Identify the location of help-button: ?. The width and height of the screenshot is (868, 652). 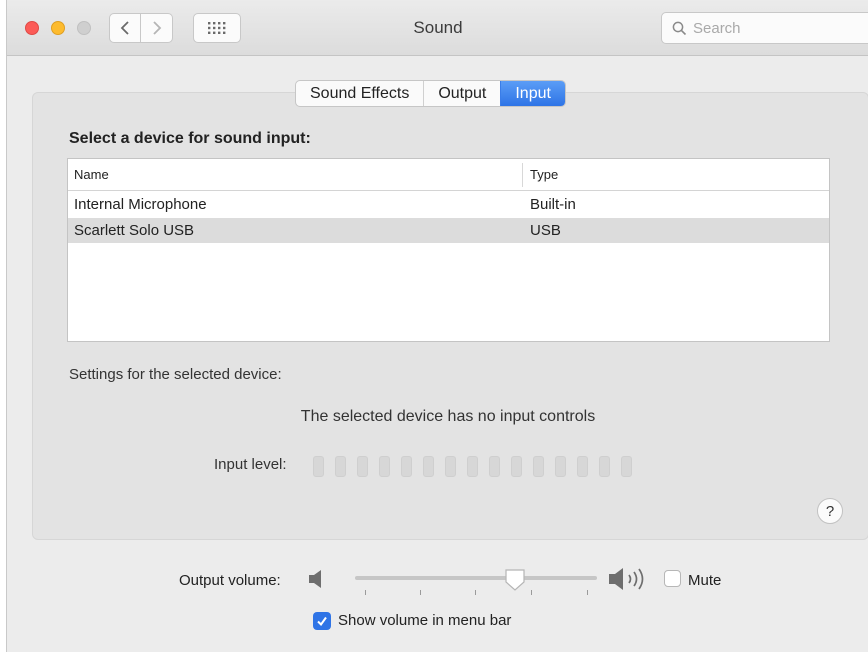
(830, 511).